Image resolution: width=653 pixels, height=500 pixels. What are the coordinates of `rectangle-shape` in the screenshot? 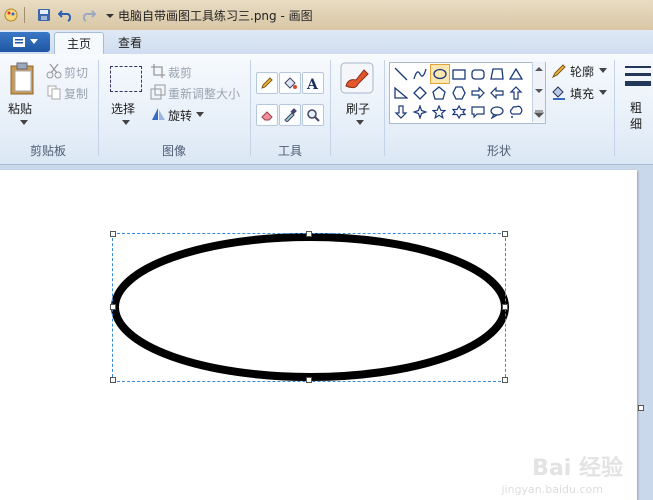 It's located at (459, 74).